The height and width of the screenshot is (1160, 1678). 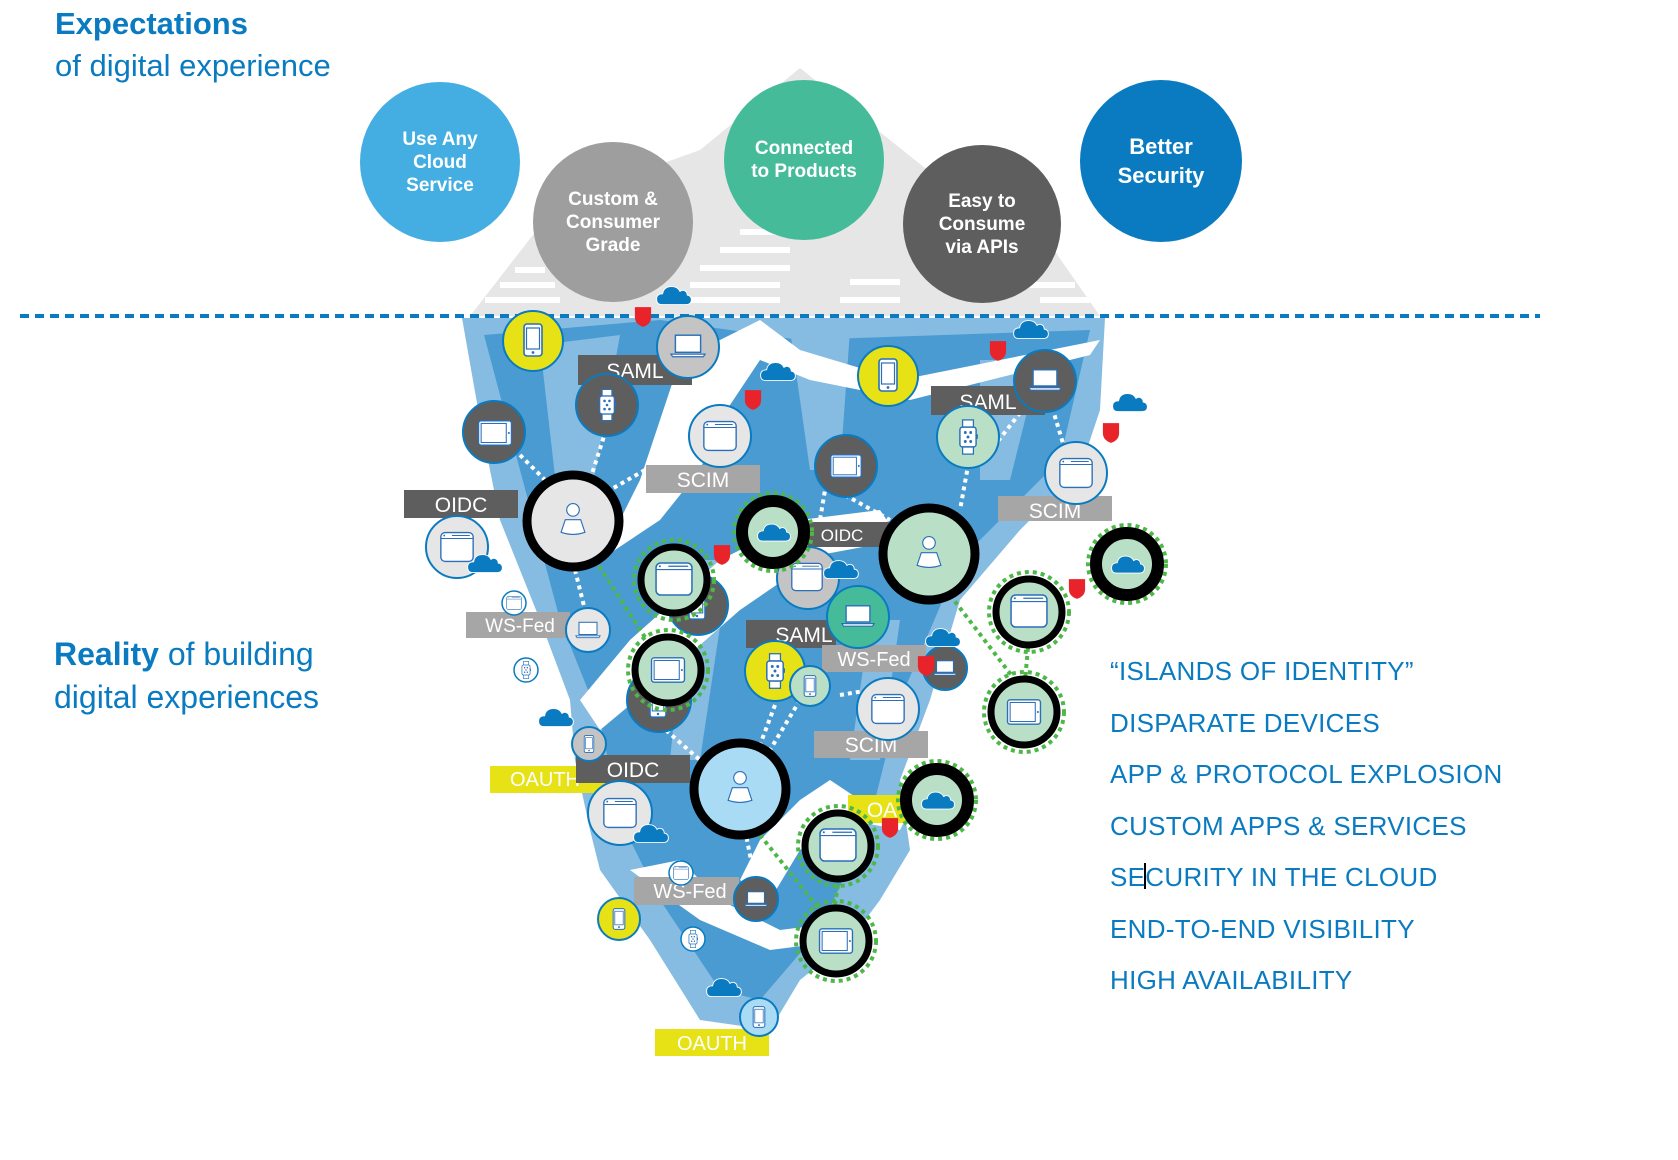 I want to click on label-oidc-1: OIDC, so click(x=461, y=504).